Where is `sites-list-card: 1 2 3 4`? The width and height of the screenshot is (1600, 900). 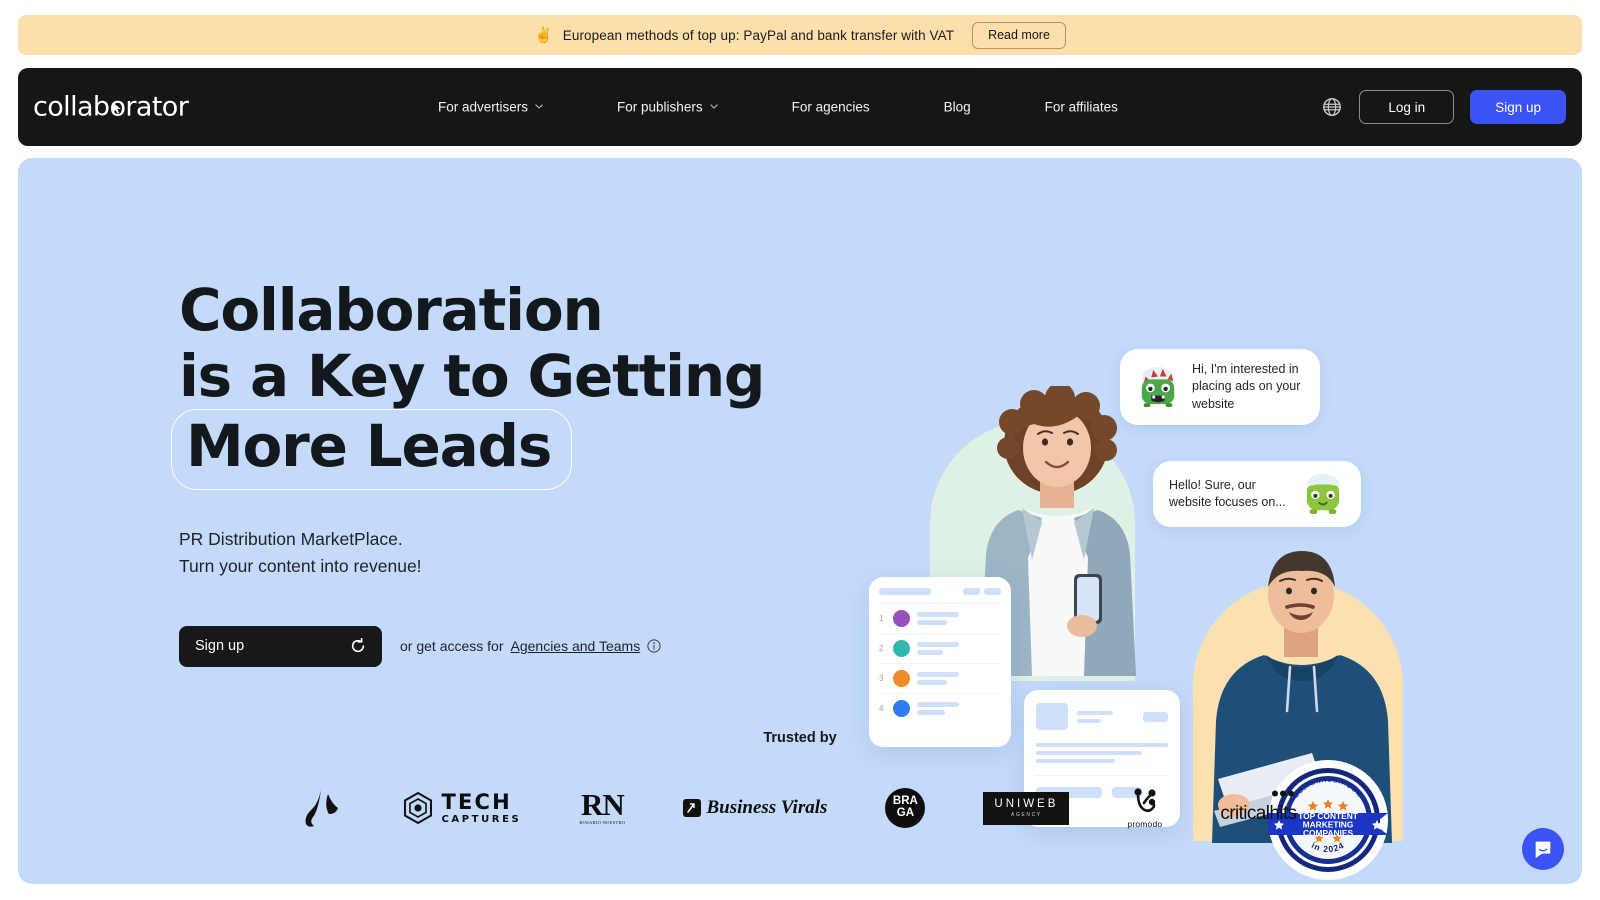
sites-list-card: 1 2 3 4 is located at coordinates (940, 662).